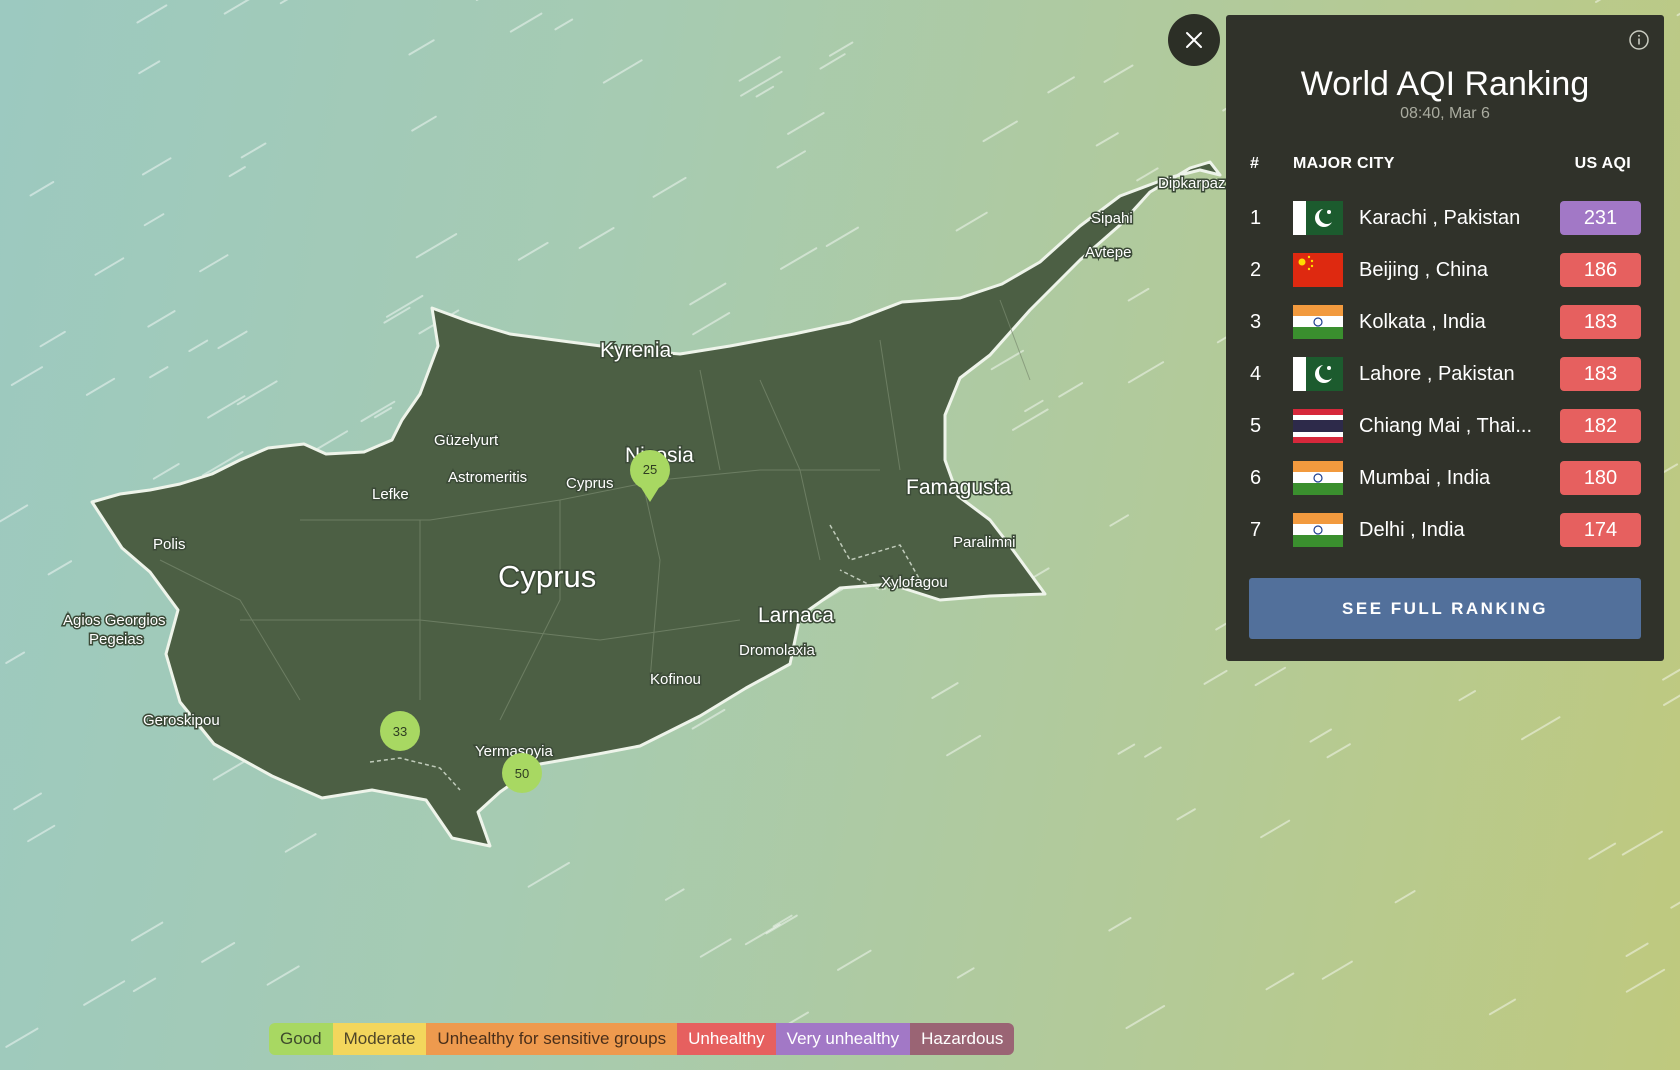 This screenshot has width=1680, height=1070. I want to click on aqi-marker-limassol: 50, so click(522, 773).